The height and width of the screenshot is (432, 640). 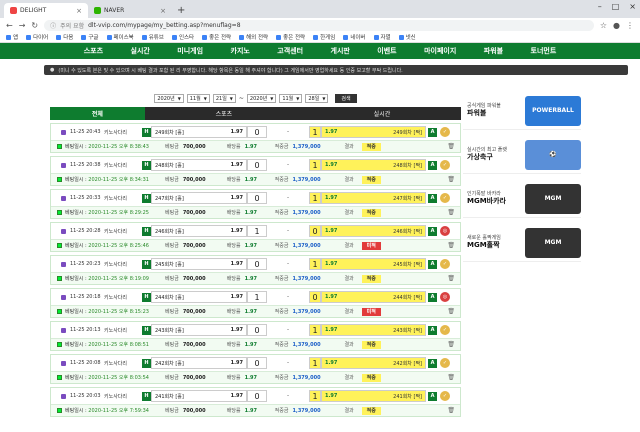 What do you see at coordinates (169, 98) in the screenshot?
I see `start-year-select: 2020년 ▼` at bounding box center [169, 98].